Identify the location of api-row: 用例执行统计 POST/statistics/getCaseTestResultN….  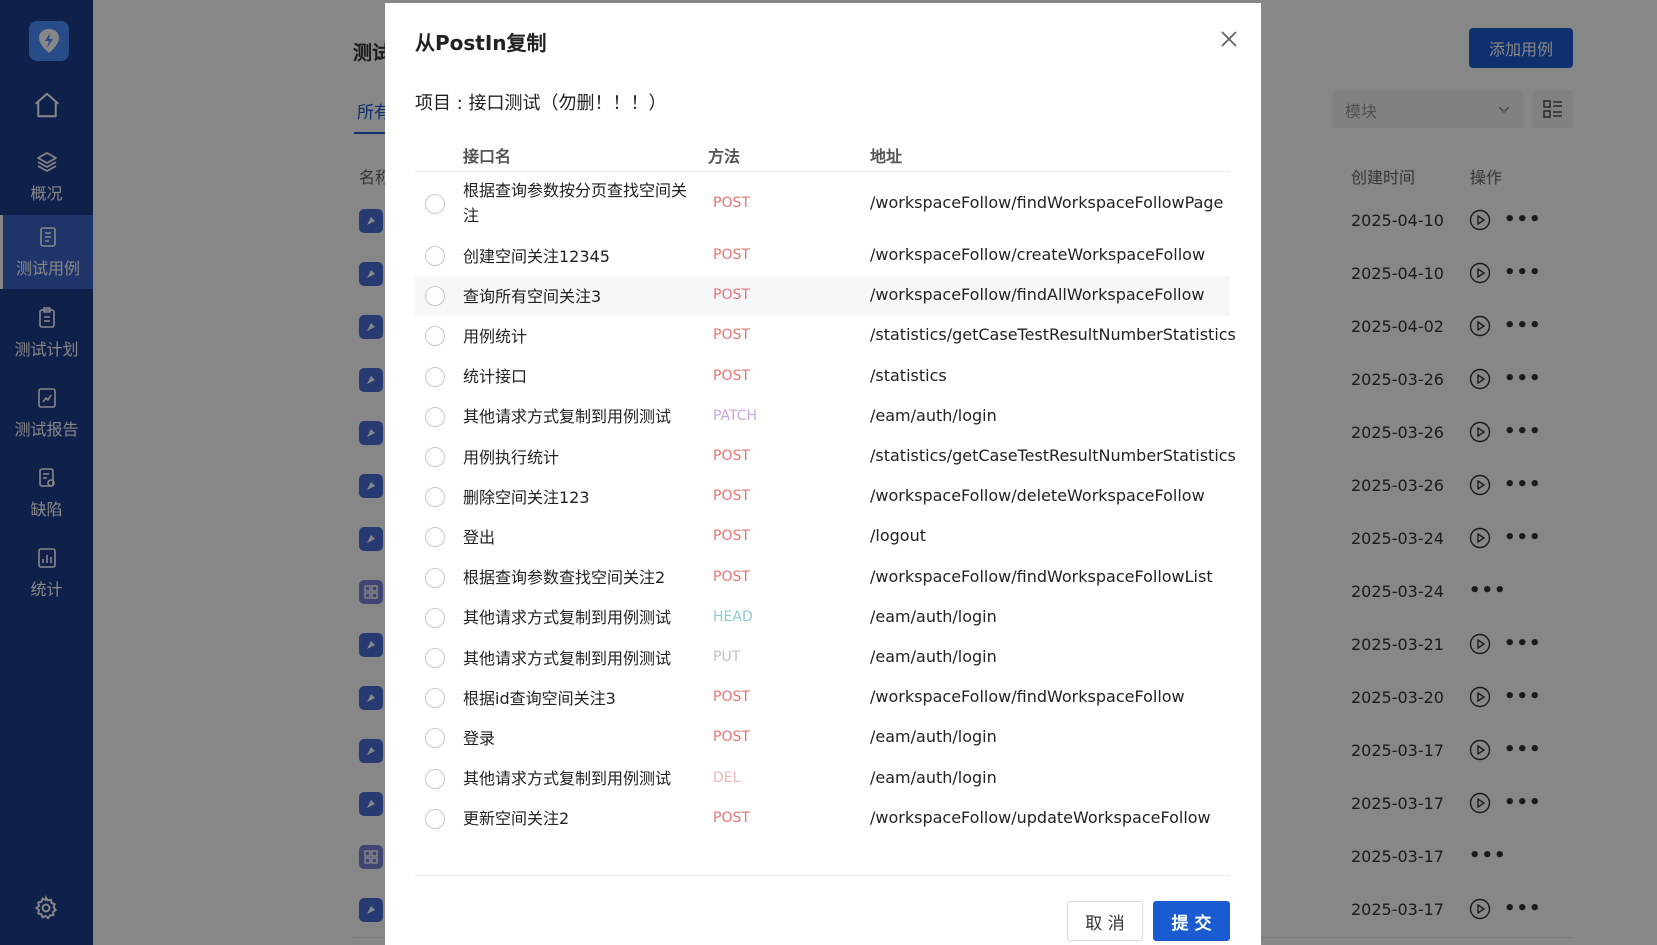
(825, 457).